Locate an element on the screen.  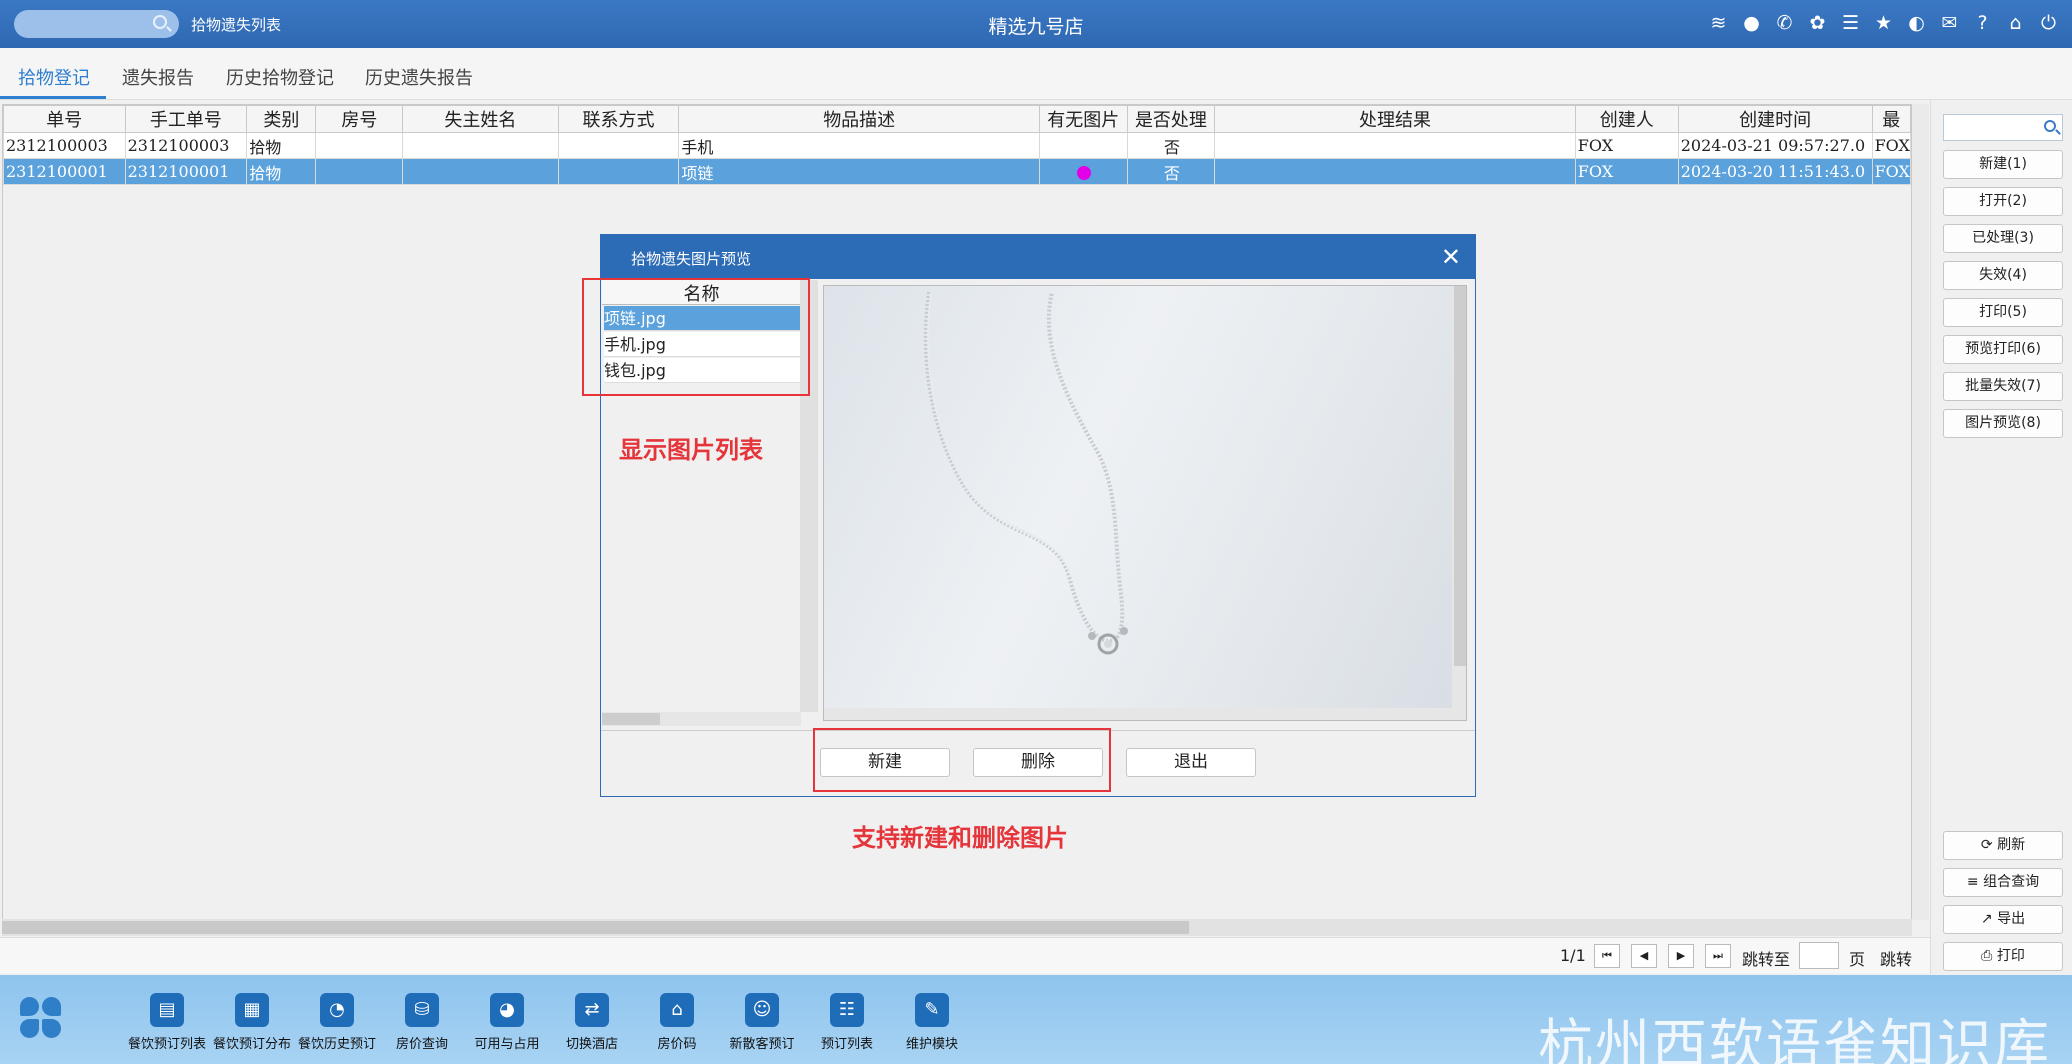
dock-item: ▦ 餐饮预订分布 is located at coordinates (252, 1022).